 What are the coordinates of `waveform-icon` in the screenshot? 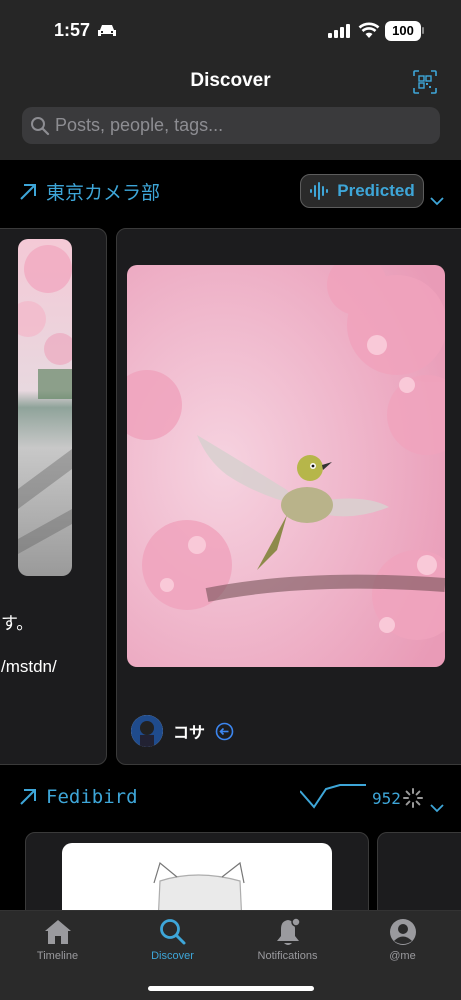 It's located at (319, 191).